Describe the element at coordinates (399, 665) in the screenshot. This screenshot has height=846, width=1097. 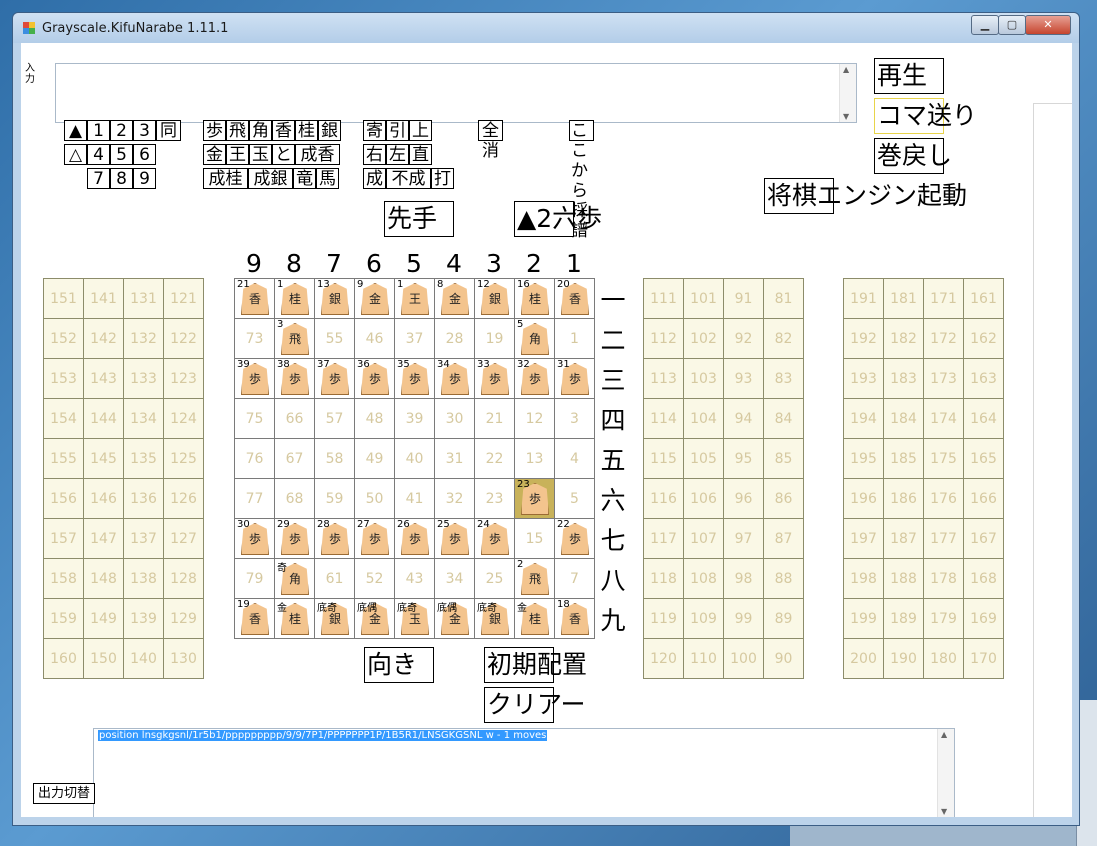
I see `orientation-button: 向き` at that location.